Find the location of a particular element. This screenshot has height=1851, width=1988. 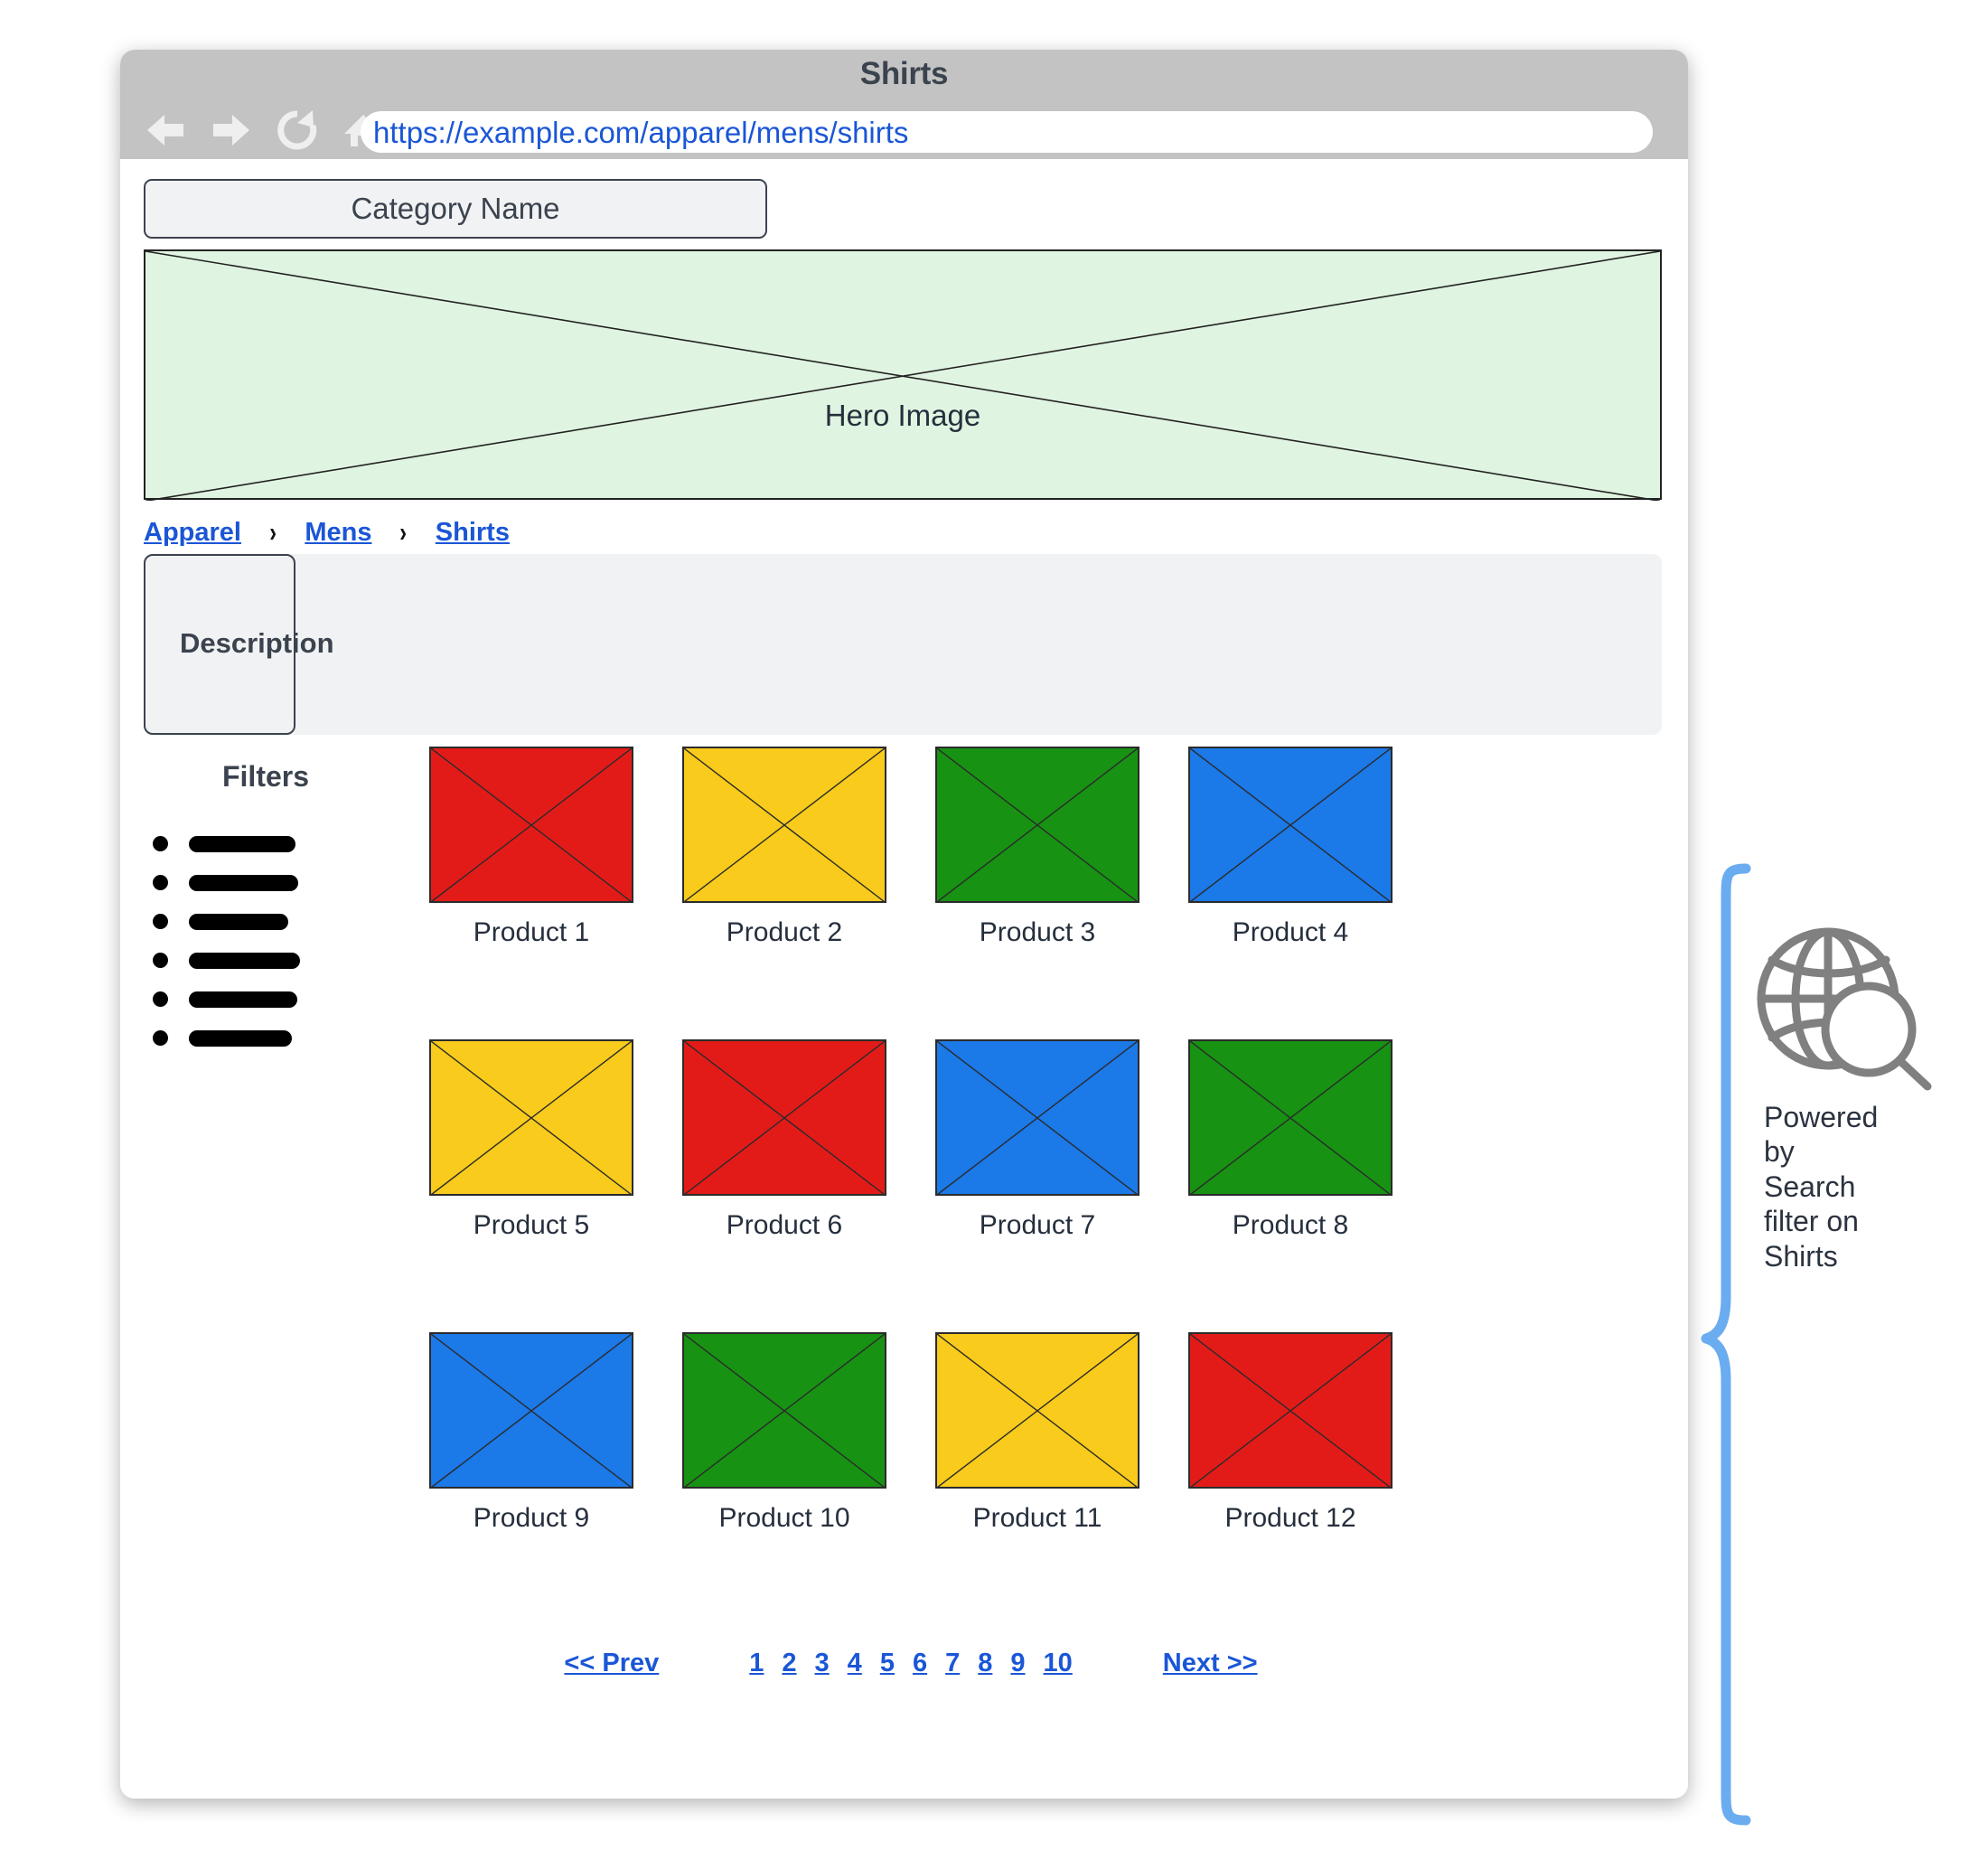

pagination: << Prev 1 2 3 4 5 6 7 8 9 10 Next >> is located at coordinates (911, 1663).